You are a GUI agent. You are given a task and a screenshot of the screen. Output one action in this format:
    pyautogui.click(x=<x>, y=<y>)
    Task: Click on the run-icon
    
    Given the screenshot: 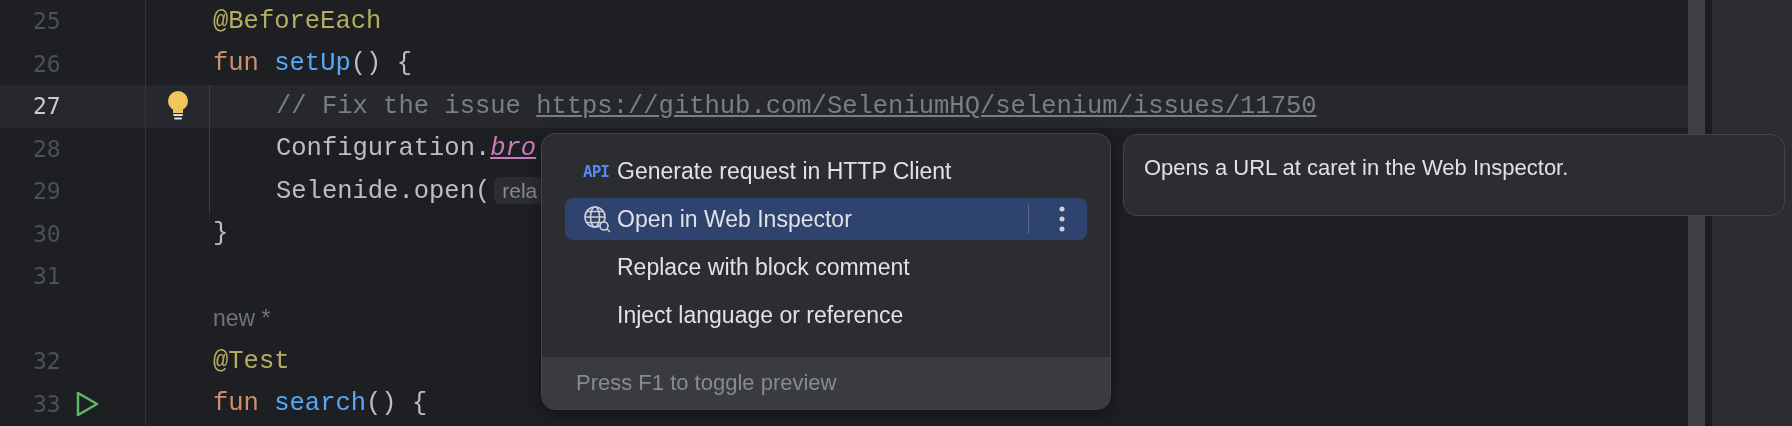 What is the action you would take?
    pyautogui.click(x=87, y=403)
    